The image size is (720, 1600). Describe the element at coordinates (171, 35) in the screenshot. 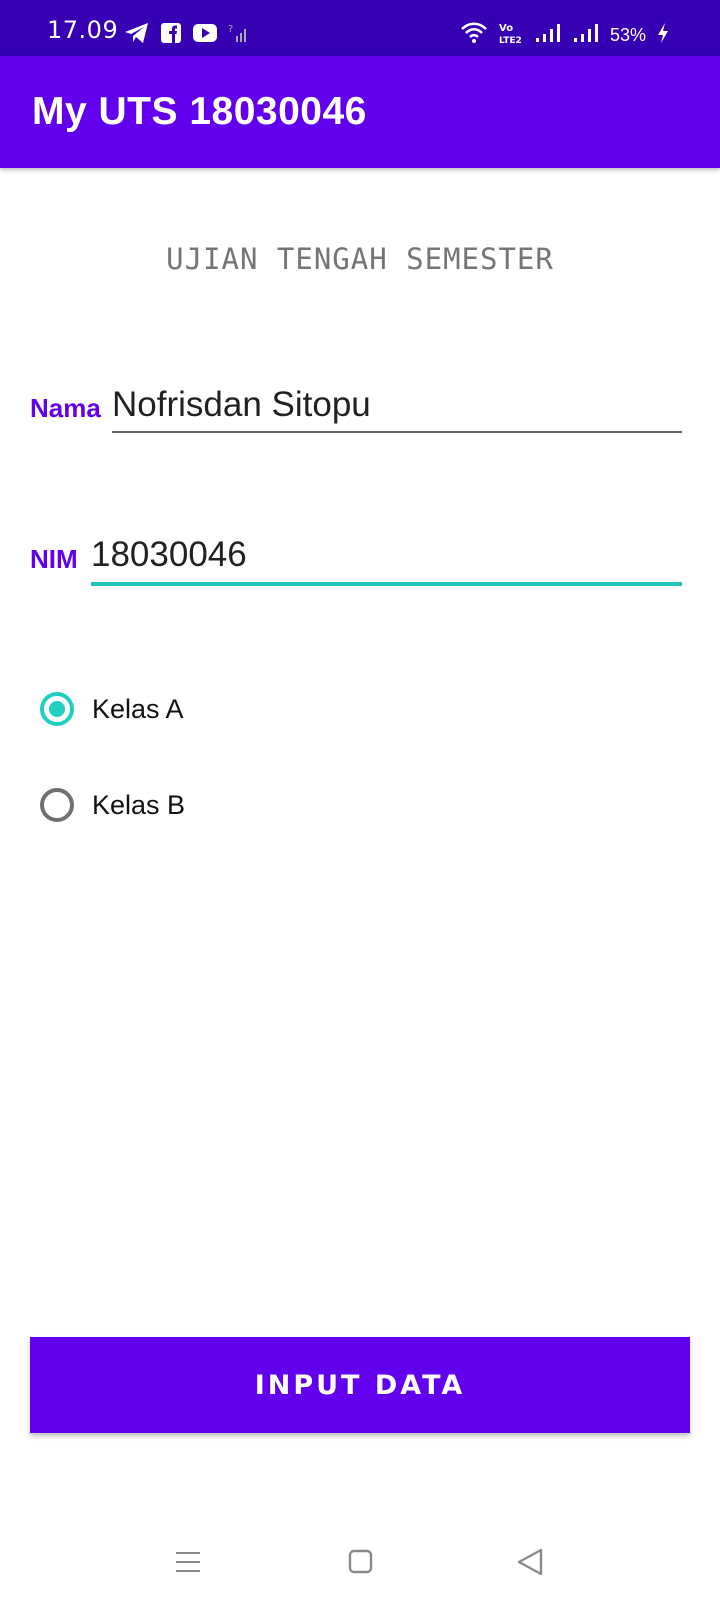

I see `facebook-icon` at that location.